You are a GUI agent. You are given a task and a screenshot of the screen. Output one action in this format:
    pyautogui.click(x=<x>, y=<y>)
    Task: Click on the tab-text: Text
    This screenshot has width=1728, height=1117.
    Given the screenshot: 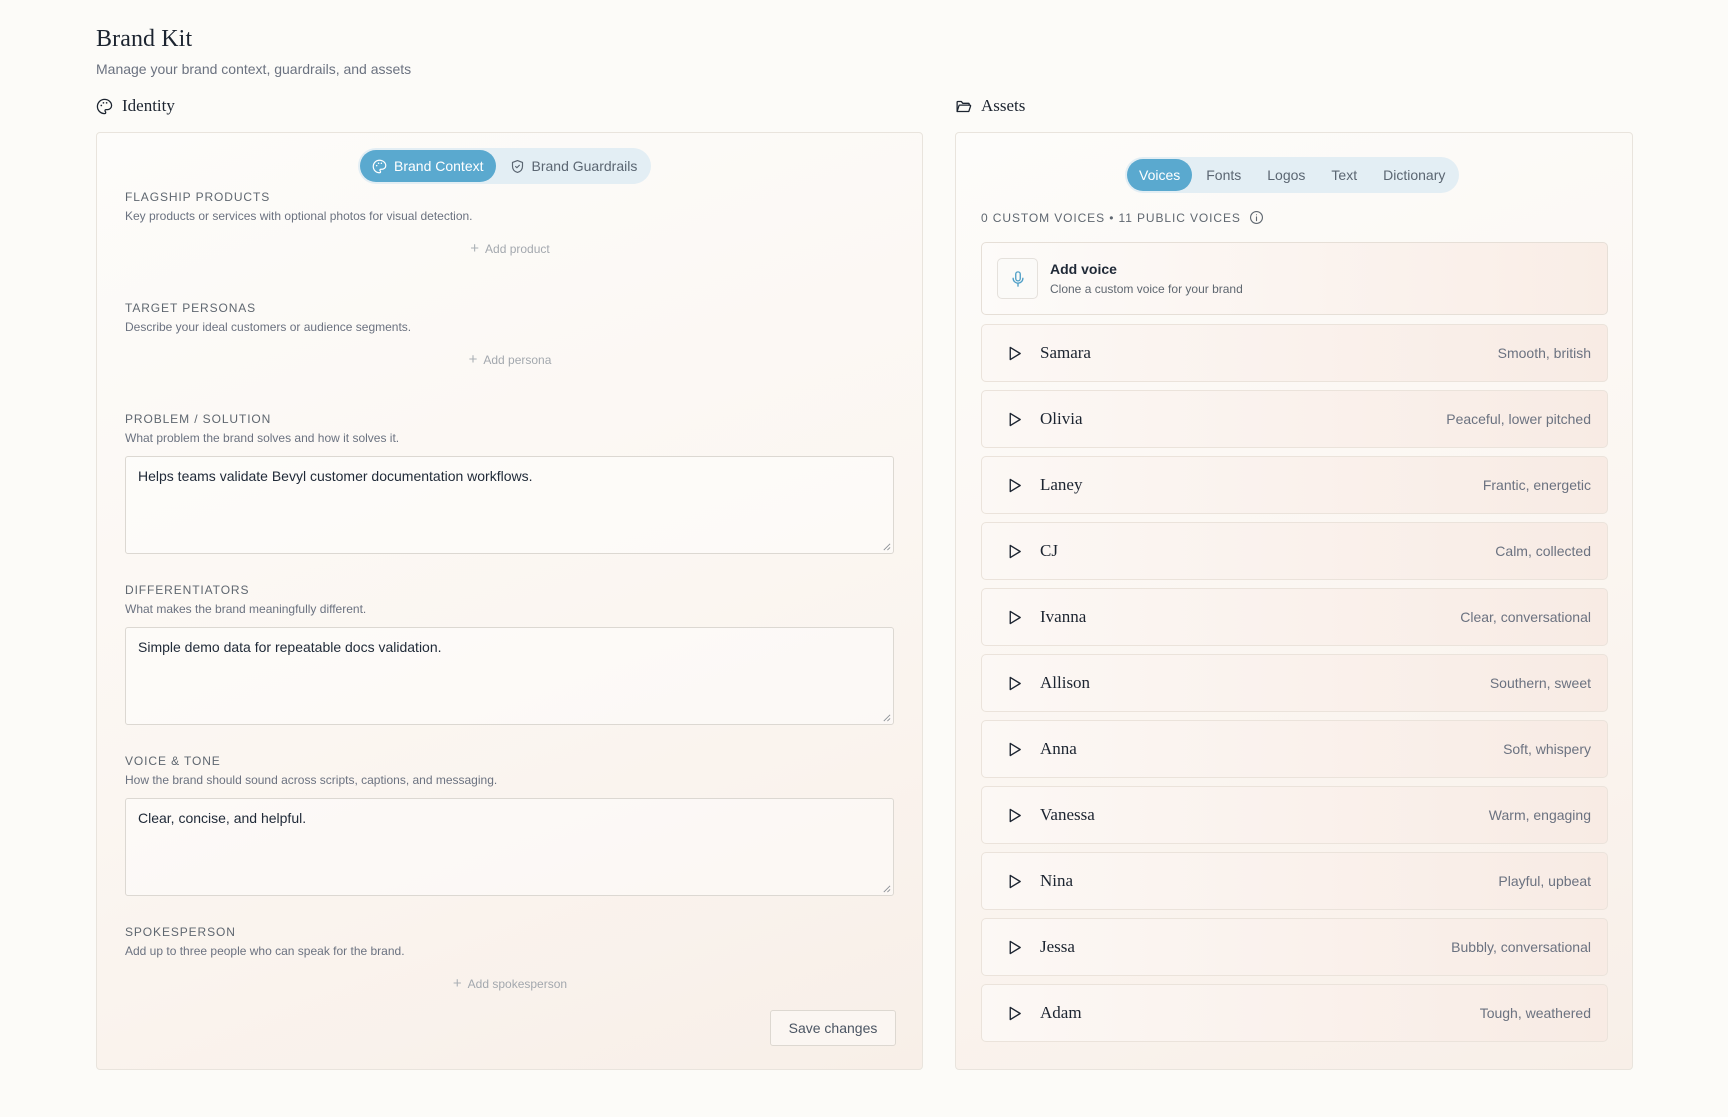 What is the action you would take?
    pyautogui.click(x=1344, y=175)
    